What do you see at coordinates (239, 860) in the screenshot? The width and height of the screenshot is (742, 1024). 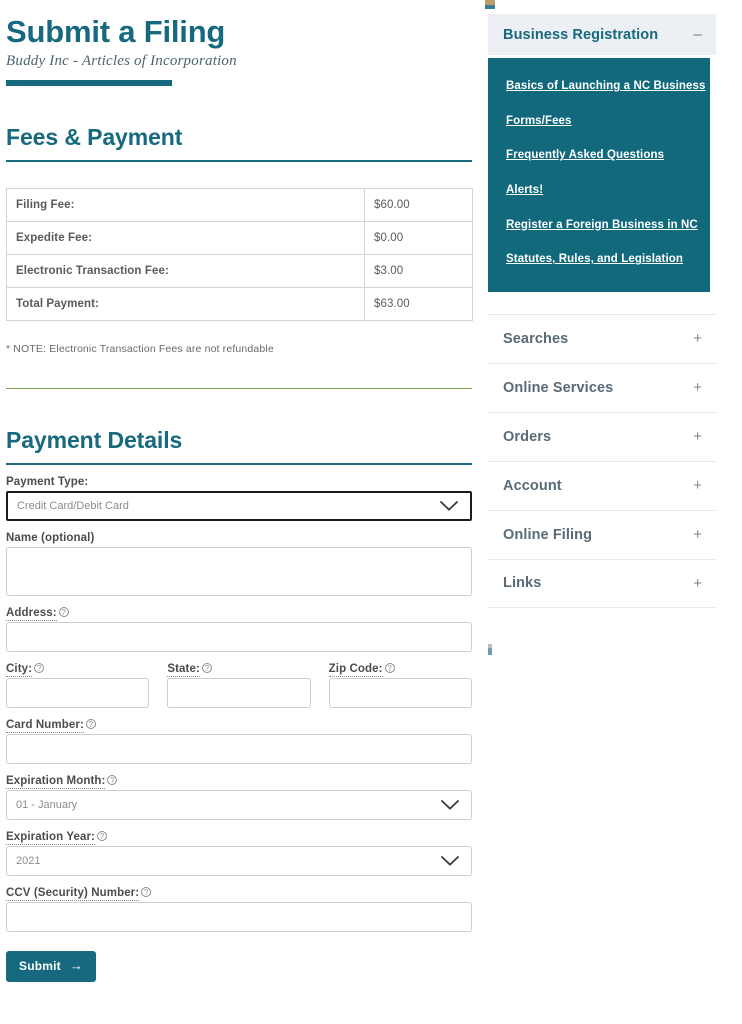 I see `expiration-year-select: 2021` at bounding box center [239, 860].